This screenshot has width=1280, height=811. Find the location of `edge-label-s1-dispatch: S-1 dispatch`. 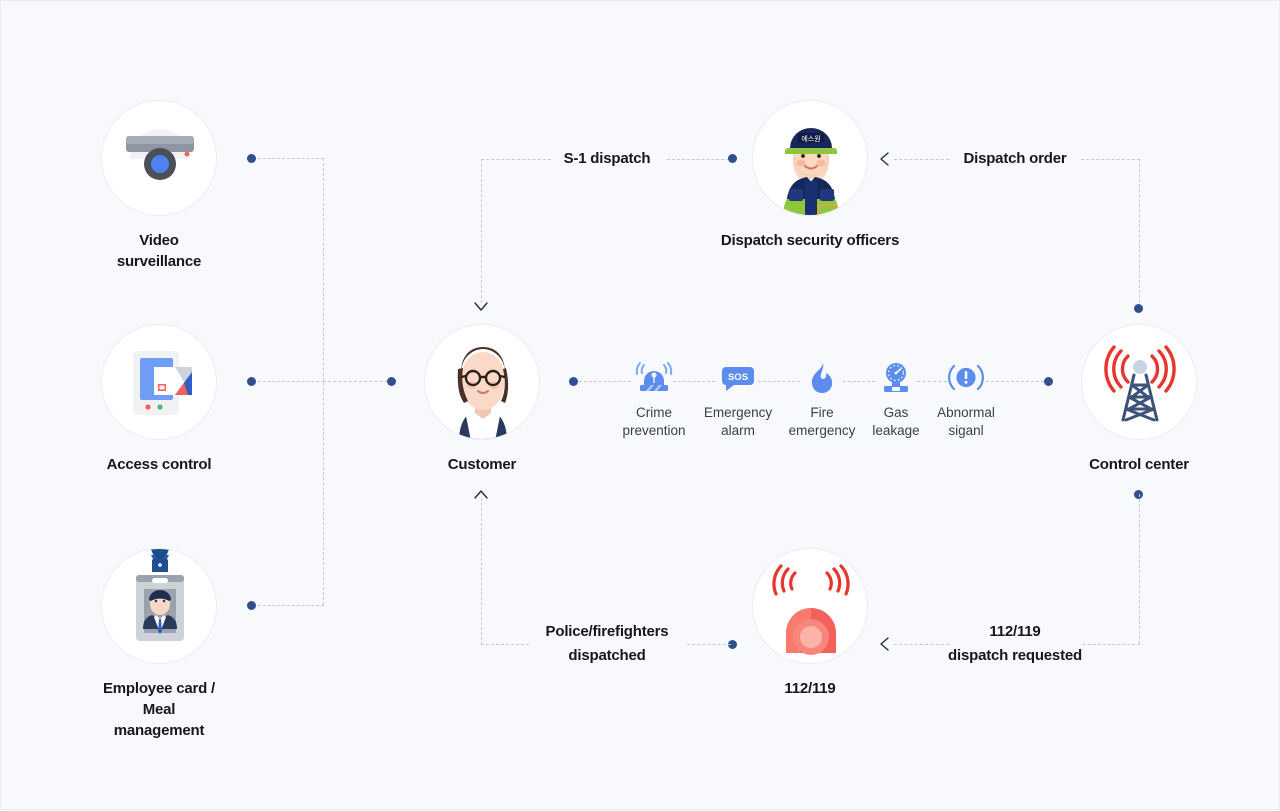

edge-label-s1-dispatch: S-1 dispatch is located at coordinates (607, 158).